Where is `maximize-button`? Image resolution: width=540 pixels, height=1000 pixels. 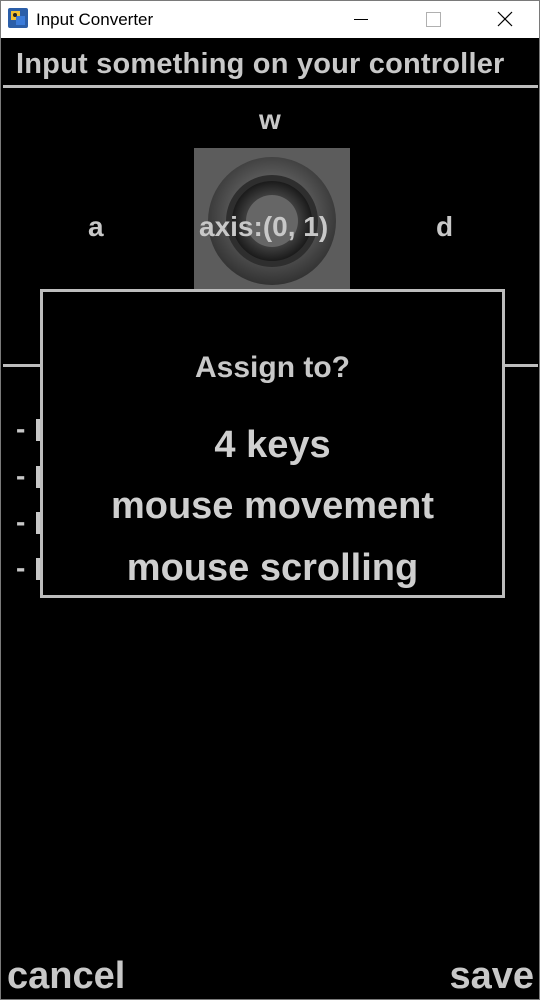 maximize-button is located at coordinates (433, 19).